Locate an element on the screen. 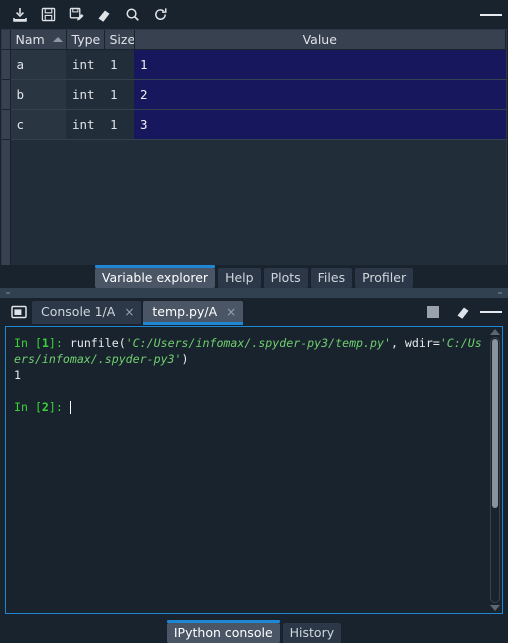 The image size is (508, 643). prompt-in-1: In [ is located at coordinates (28, 343).